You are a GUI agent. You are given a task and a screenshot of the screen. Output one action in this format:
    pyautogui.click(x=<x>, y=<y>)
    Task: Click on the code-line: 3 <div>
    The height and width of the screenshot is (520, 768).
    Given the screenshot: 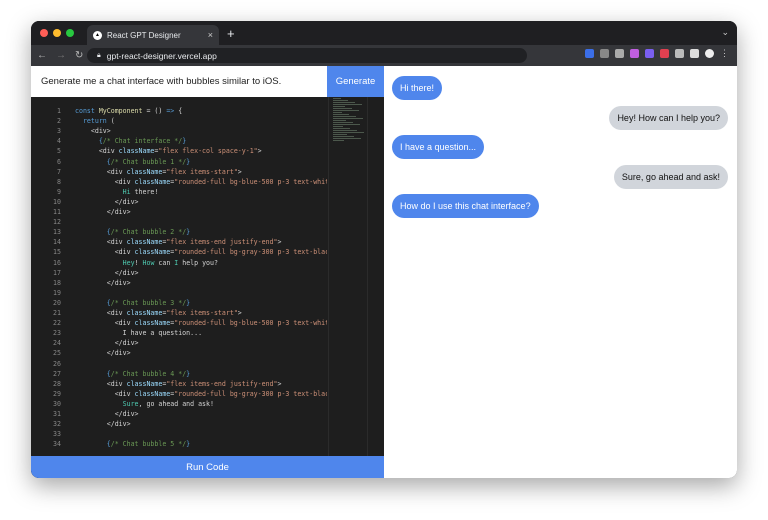 What is the action you would take?
    pyautogui.click(x=179, y=131)
    